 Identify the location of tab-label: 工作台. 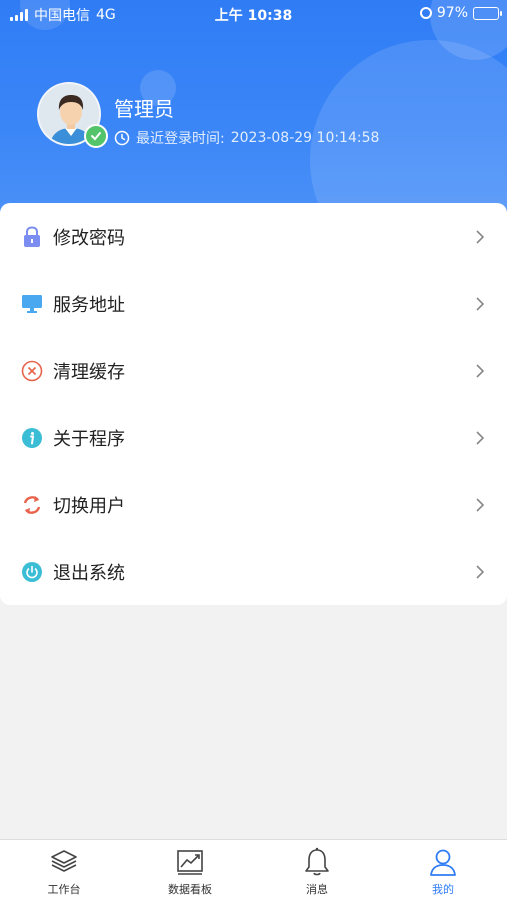
(64, 889).